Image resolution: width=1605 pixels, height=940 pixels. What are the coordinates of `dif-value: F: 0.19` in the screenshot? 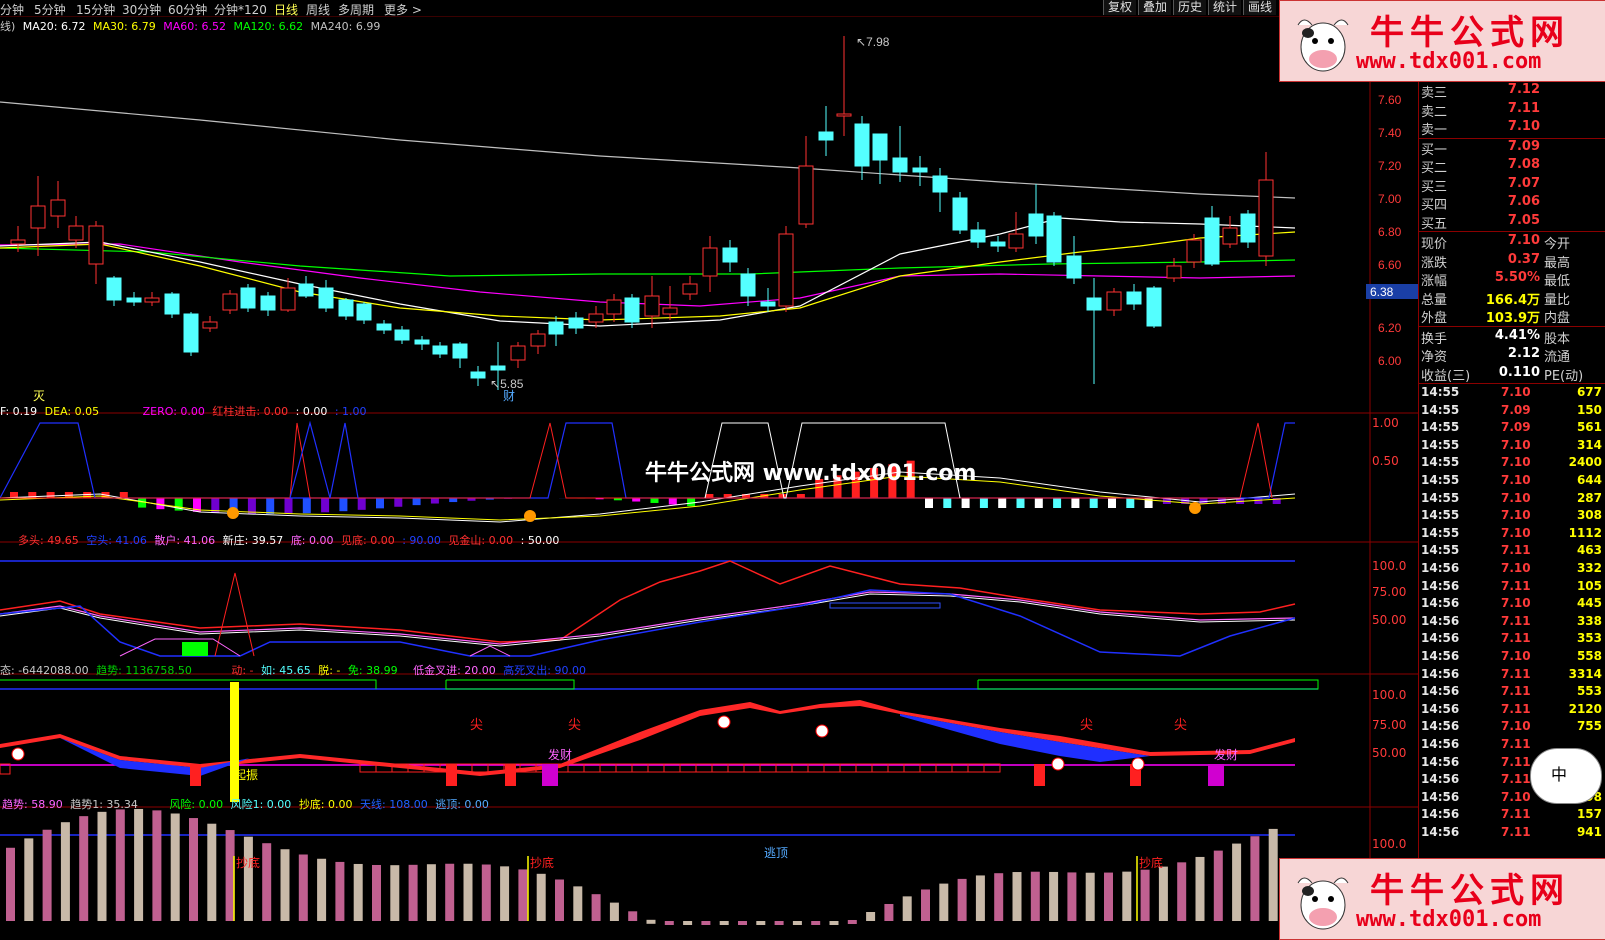 It's located at (19, 411).